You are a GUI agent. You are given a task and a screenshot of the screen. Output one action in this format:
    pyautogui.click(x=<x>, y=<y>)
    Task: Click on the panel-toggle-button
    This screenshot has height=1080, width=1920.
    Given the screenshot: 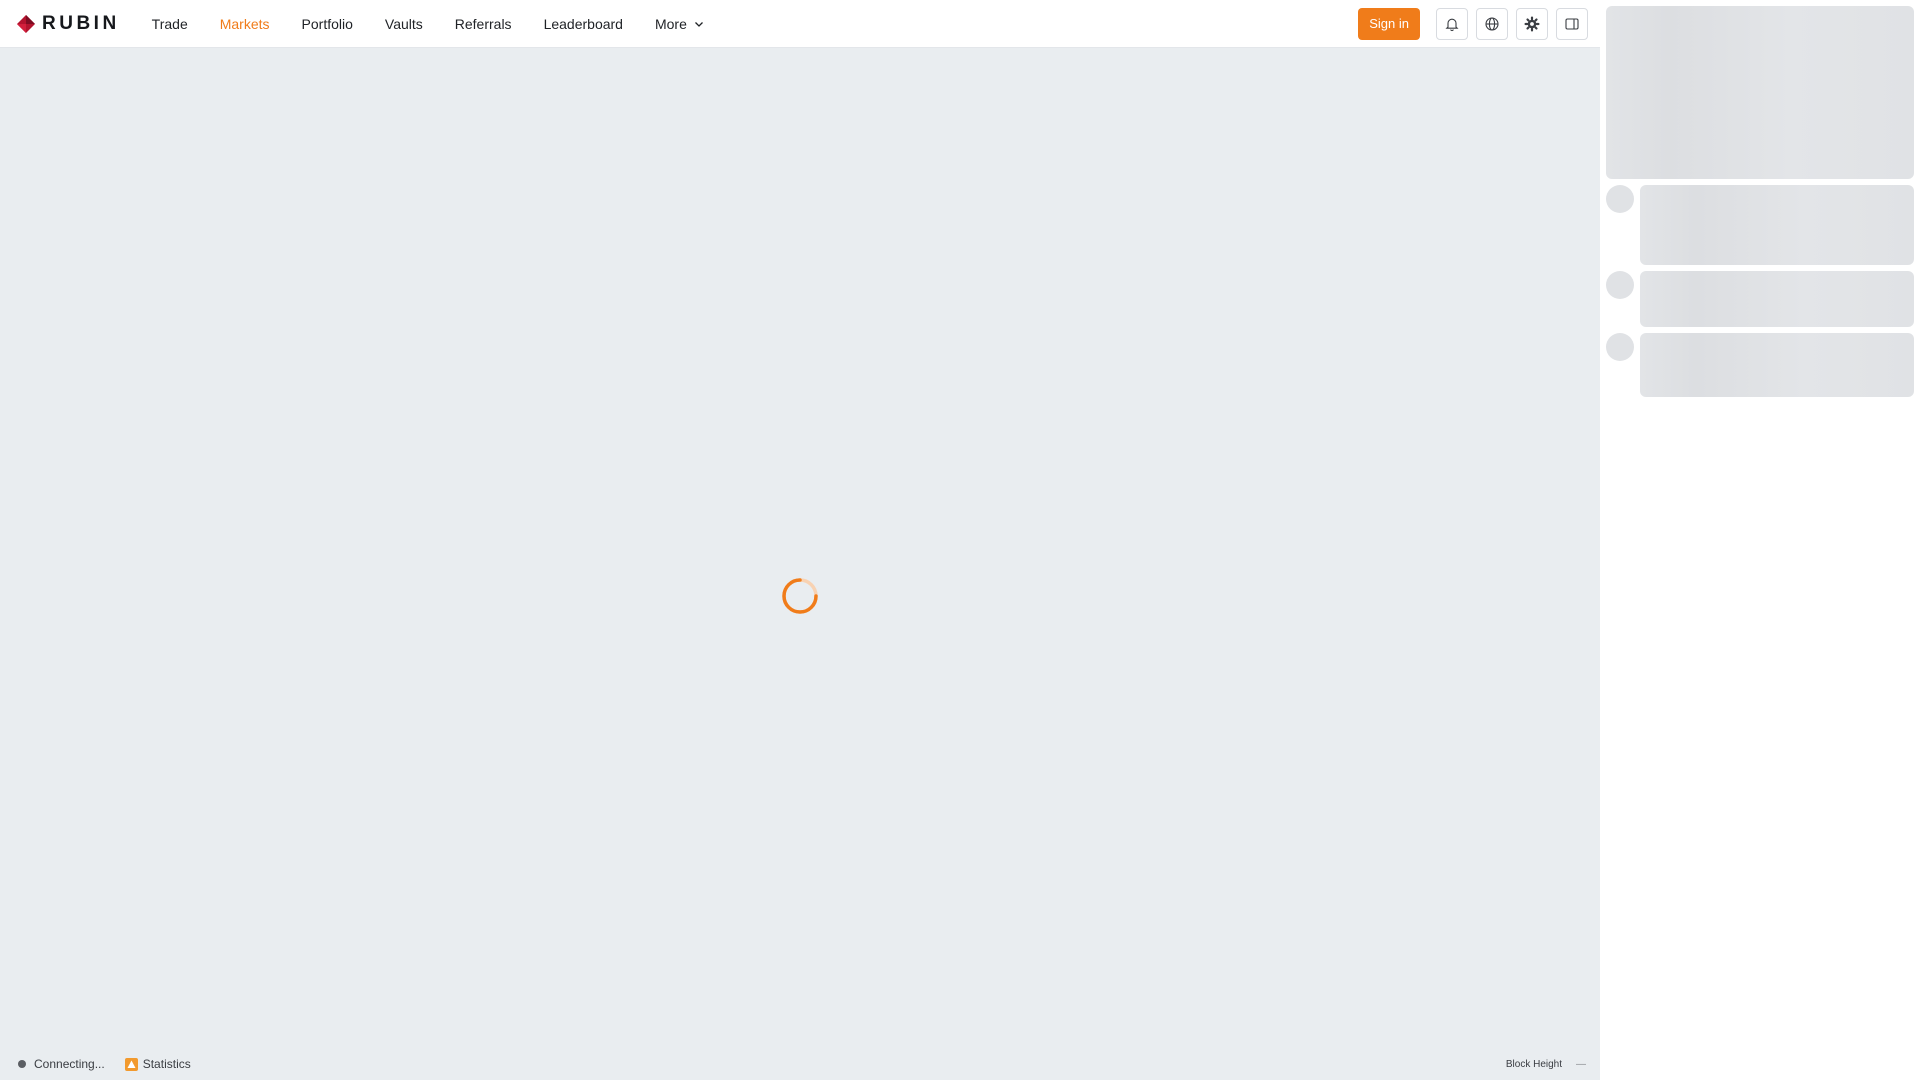 What is the action you would take?
    pyautogui.click(x=1572, y=23)
    